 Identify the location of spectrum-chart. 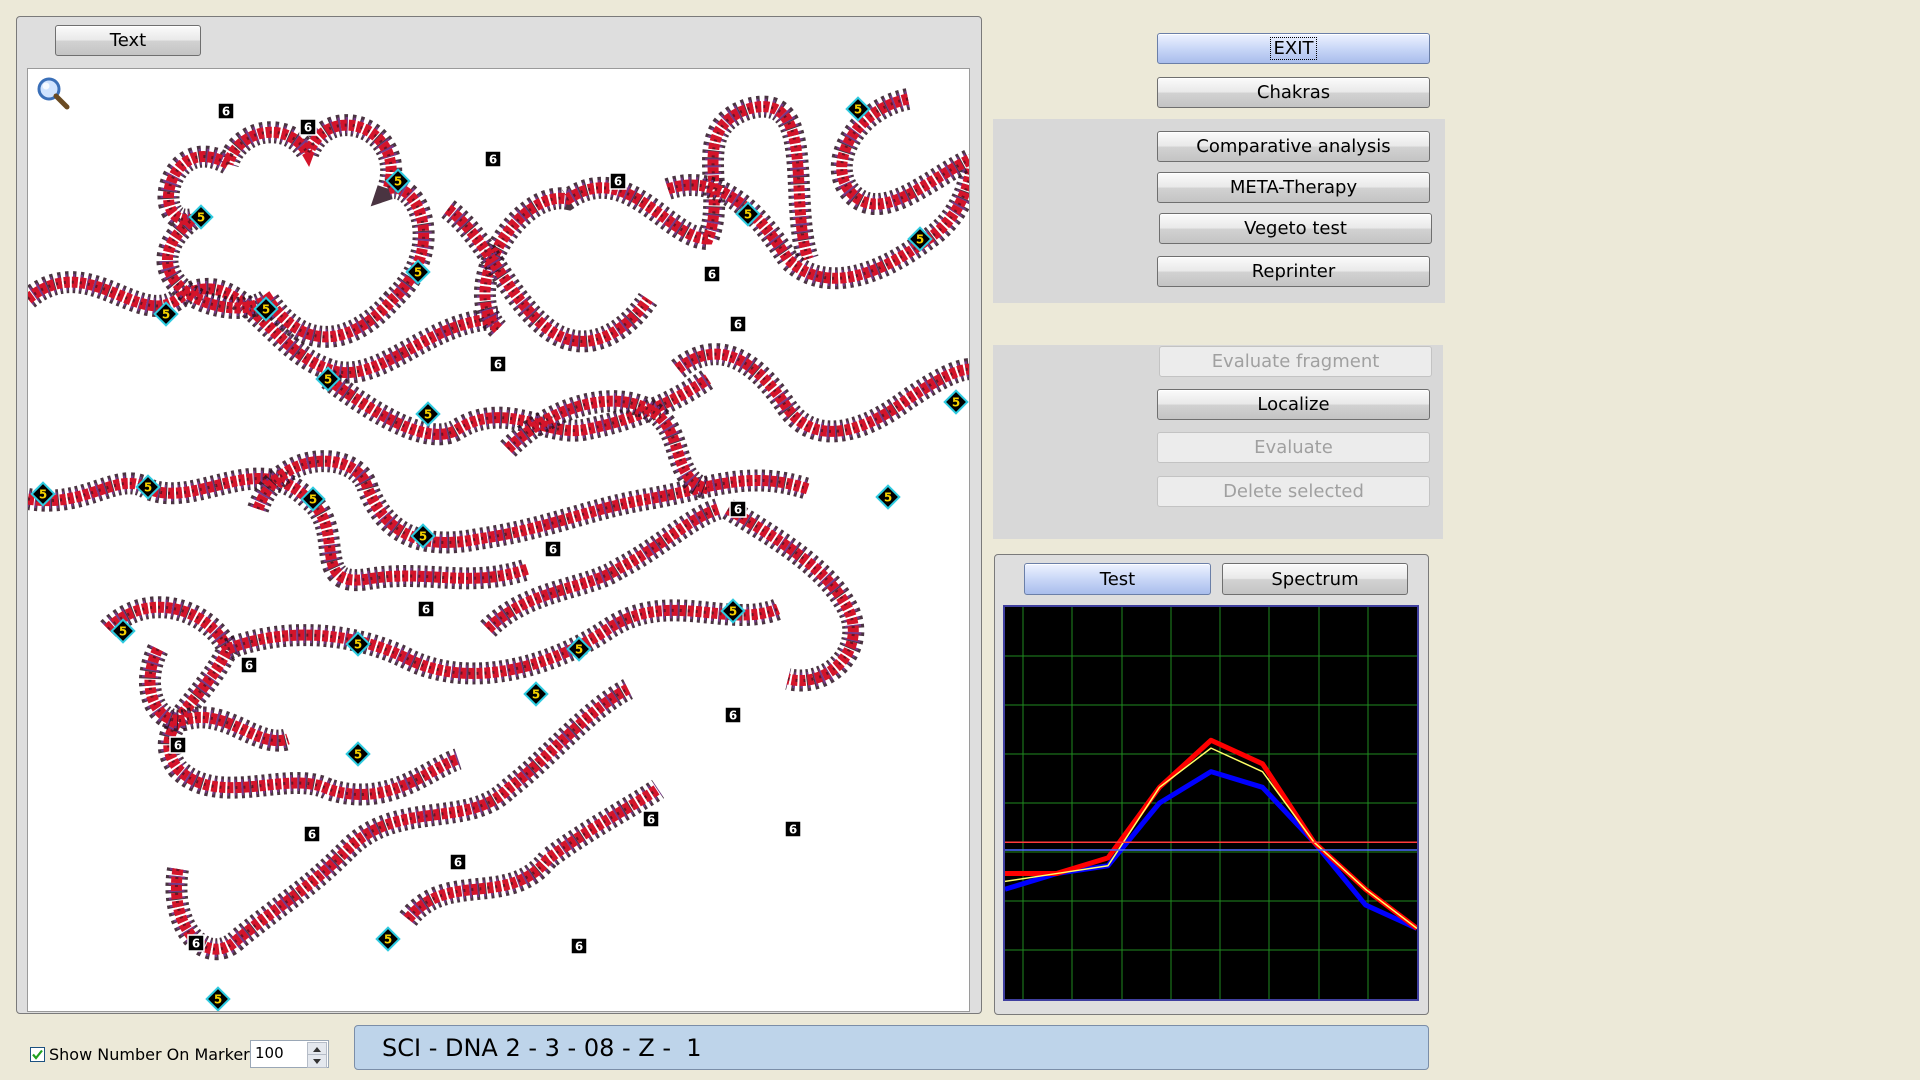
(1211, 803).